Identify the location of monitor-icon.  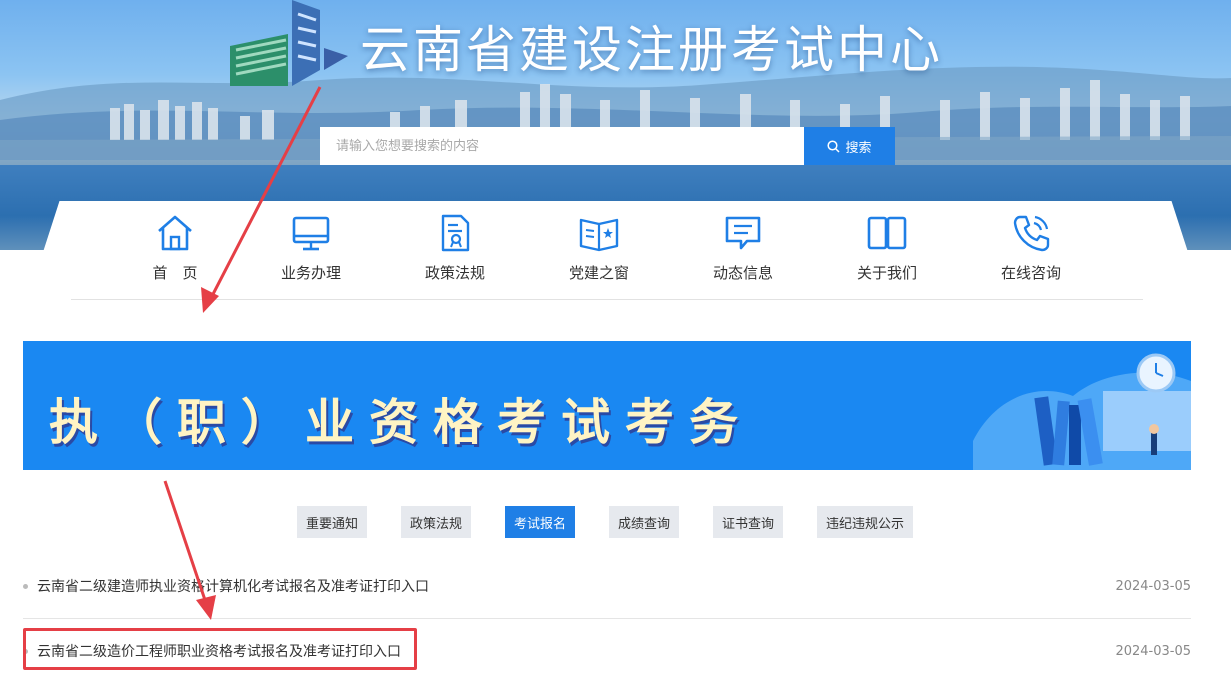
(311, 233).